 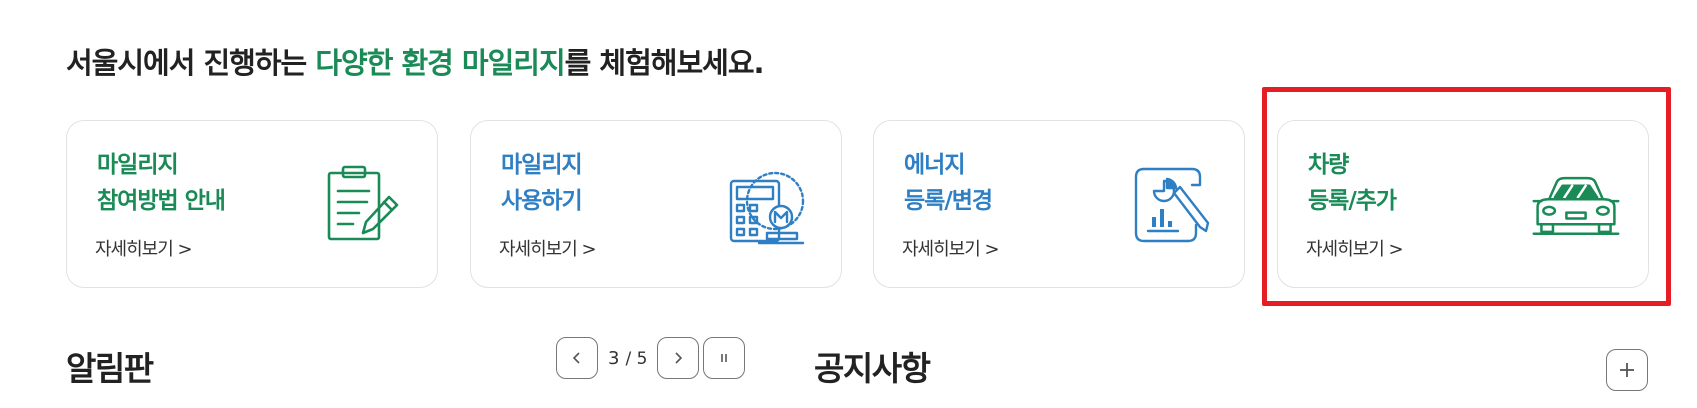 I want to click on card-title: 마일리지 사용하기, so click(x=542, y=183).